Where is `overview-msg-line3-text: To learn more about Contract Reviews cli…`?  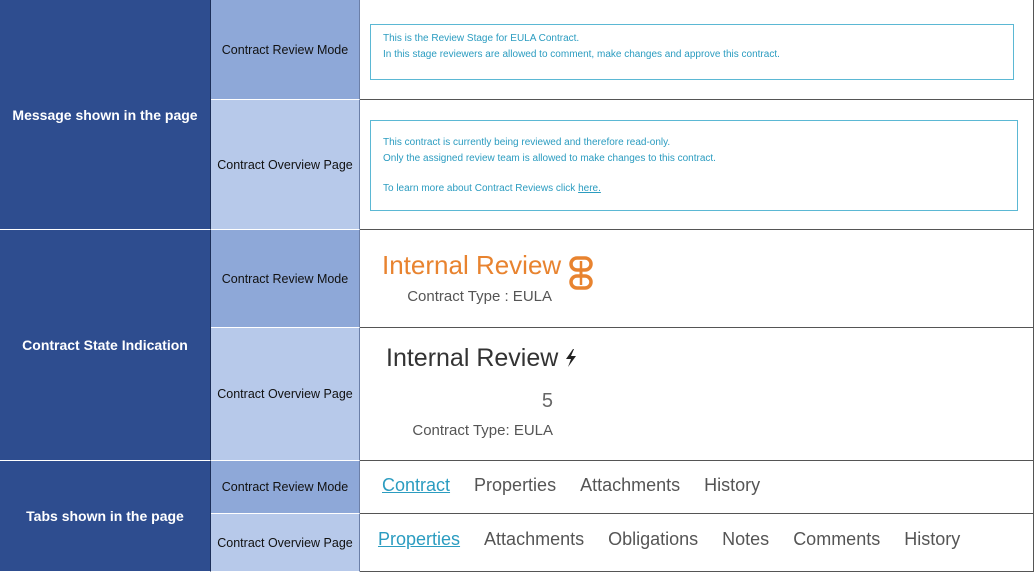
overview-msg-line3-text: To learn more about Contract Reviews cli… is located at coordinates (481, 188).